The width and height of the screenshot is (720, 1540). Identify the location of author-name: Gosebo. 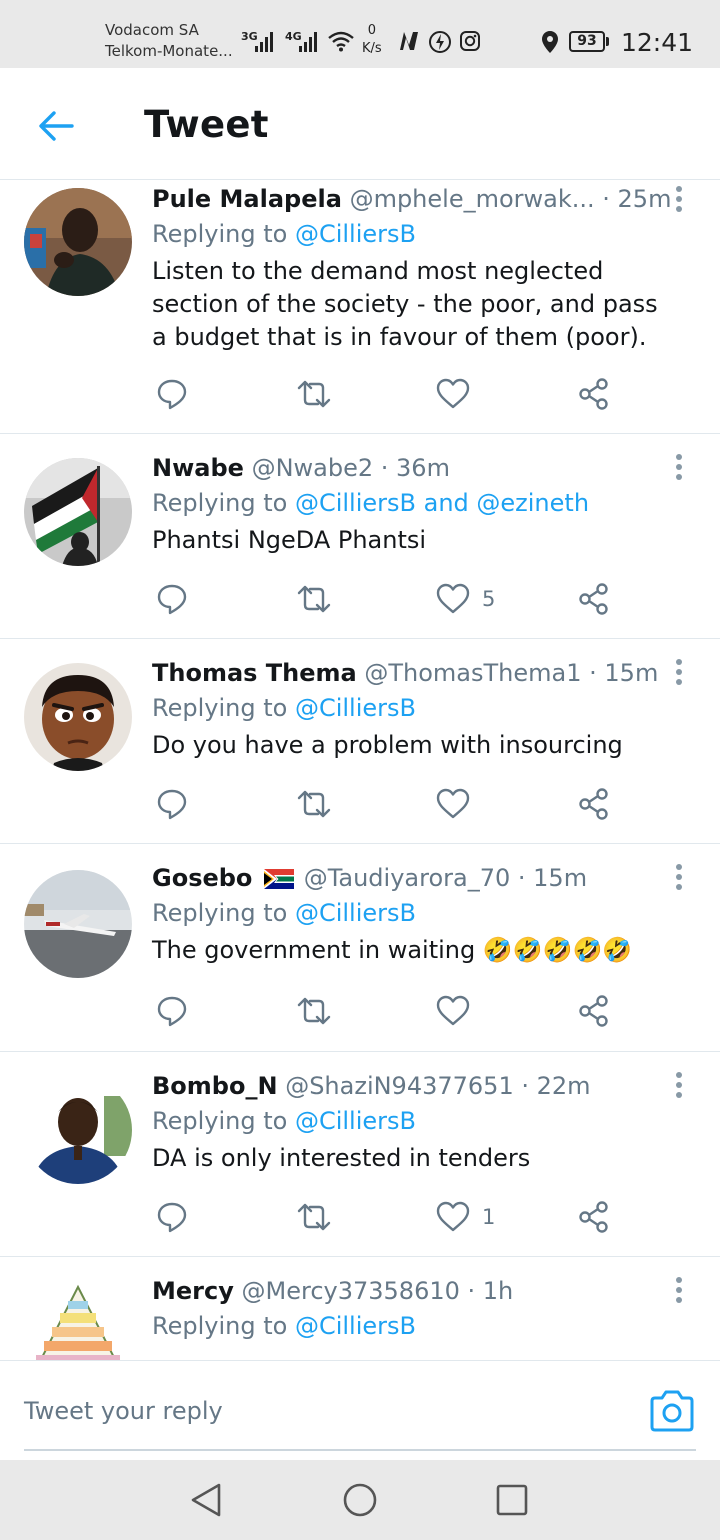
(202, 878).